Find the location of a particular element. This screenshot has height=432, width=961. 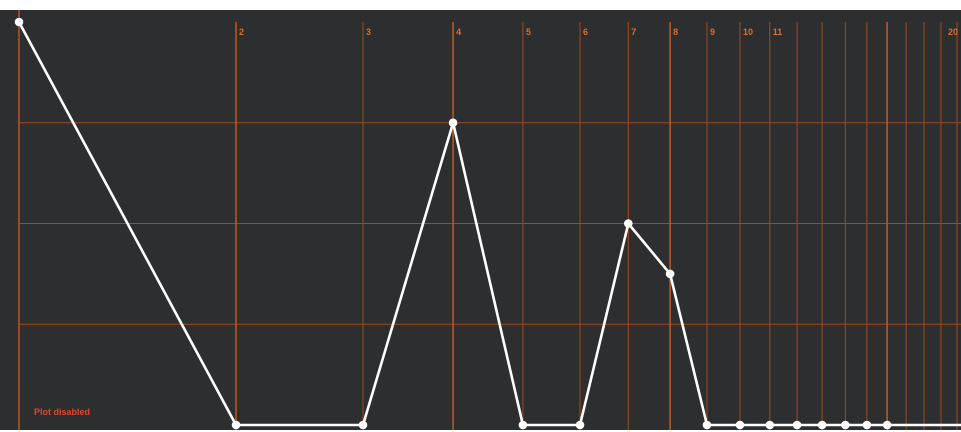

x-tick-label: 2 is located at coordinates (241, 32).